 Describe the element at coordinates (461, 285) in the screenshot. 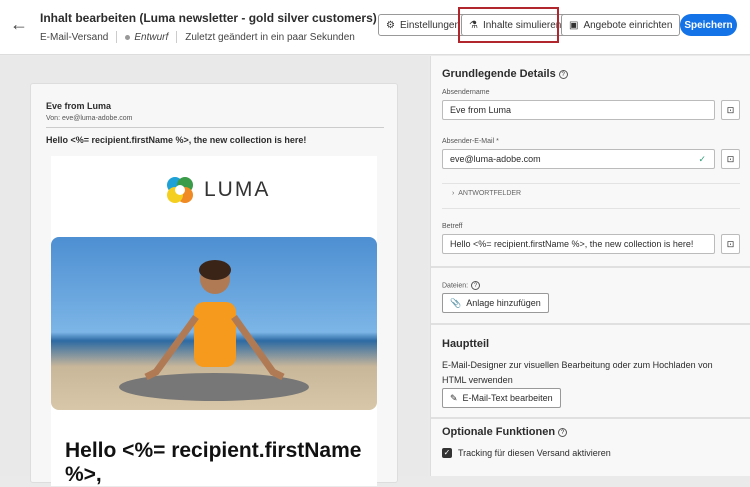

I see `files-label: Dateien:?` at that location.